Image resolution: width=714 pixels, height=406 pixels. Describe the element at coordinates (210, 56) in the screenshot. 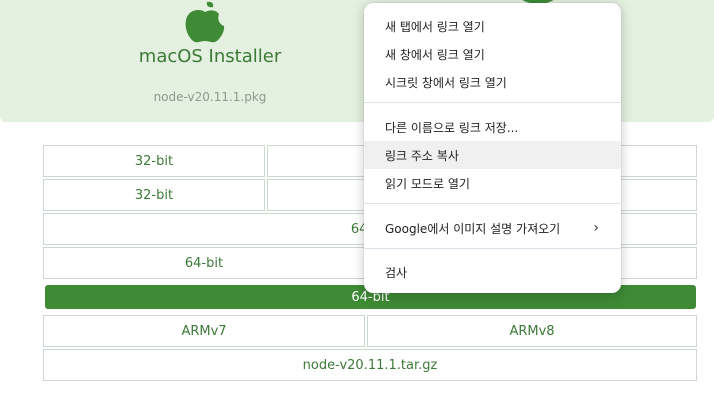

I see `installer-title: macOS Installer` at that location.